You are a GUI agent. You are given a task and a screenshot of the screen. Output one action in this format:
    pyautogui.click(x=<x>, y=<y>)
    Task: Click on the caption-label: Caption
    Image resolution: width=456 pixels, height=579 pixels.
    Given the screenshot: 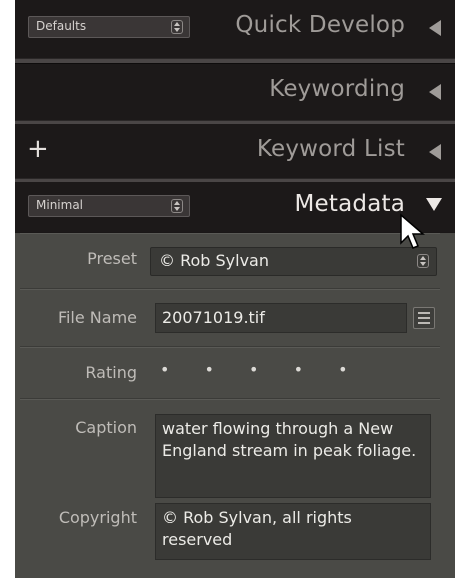 What is the action you would take?
    pyautogui.click(x=106, y=427)
    